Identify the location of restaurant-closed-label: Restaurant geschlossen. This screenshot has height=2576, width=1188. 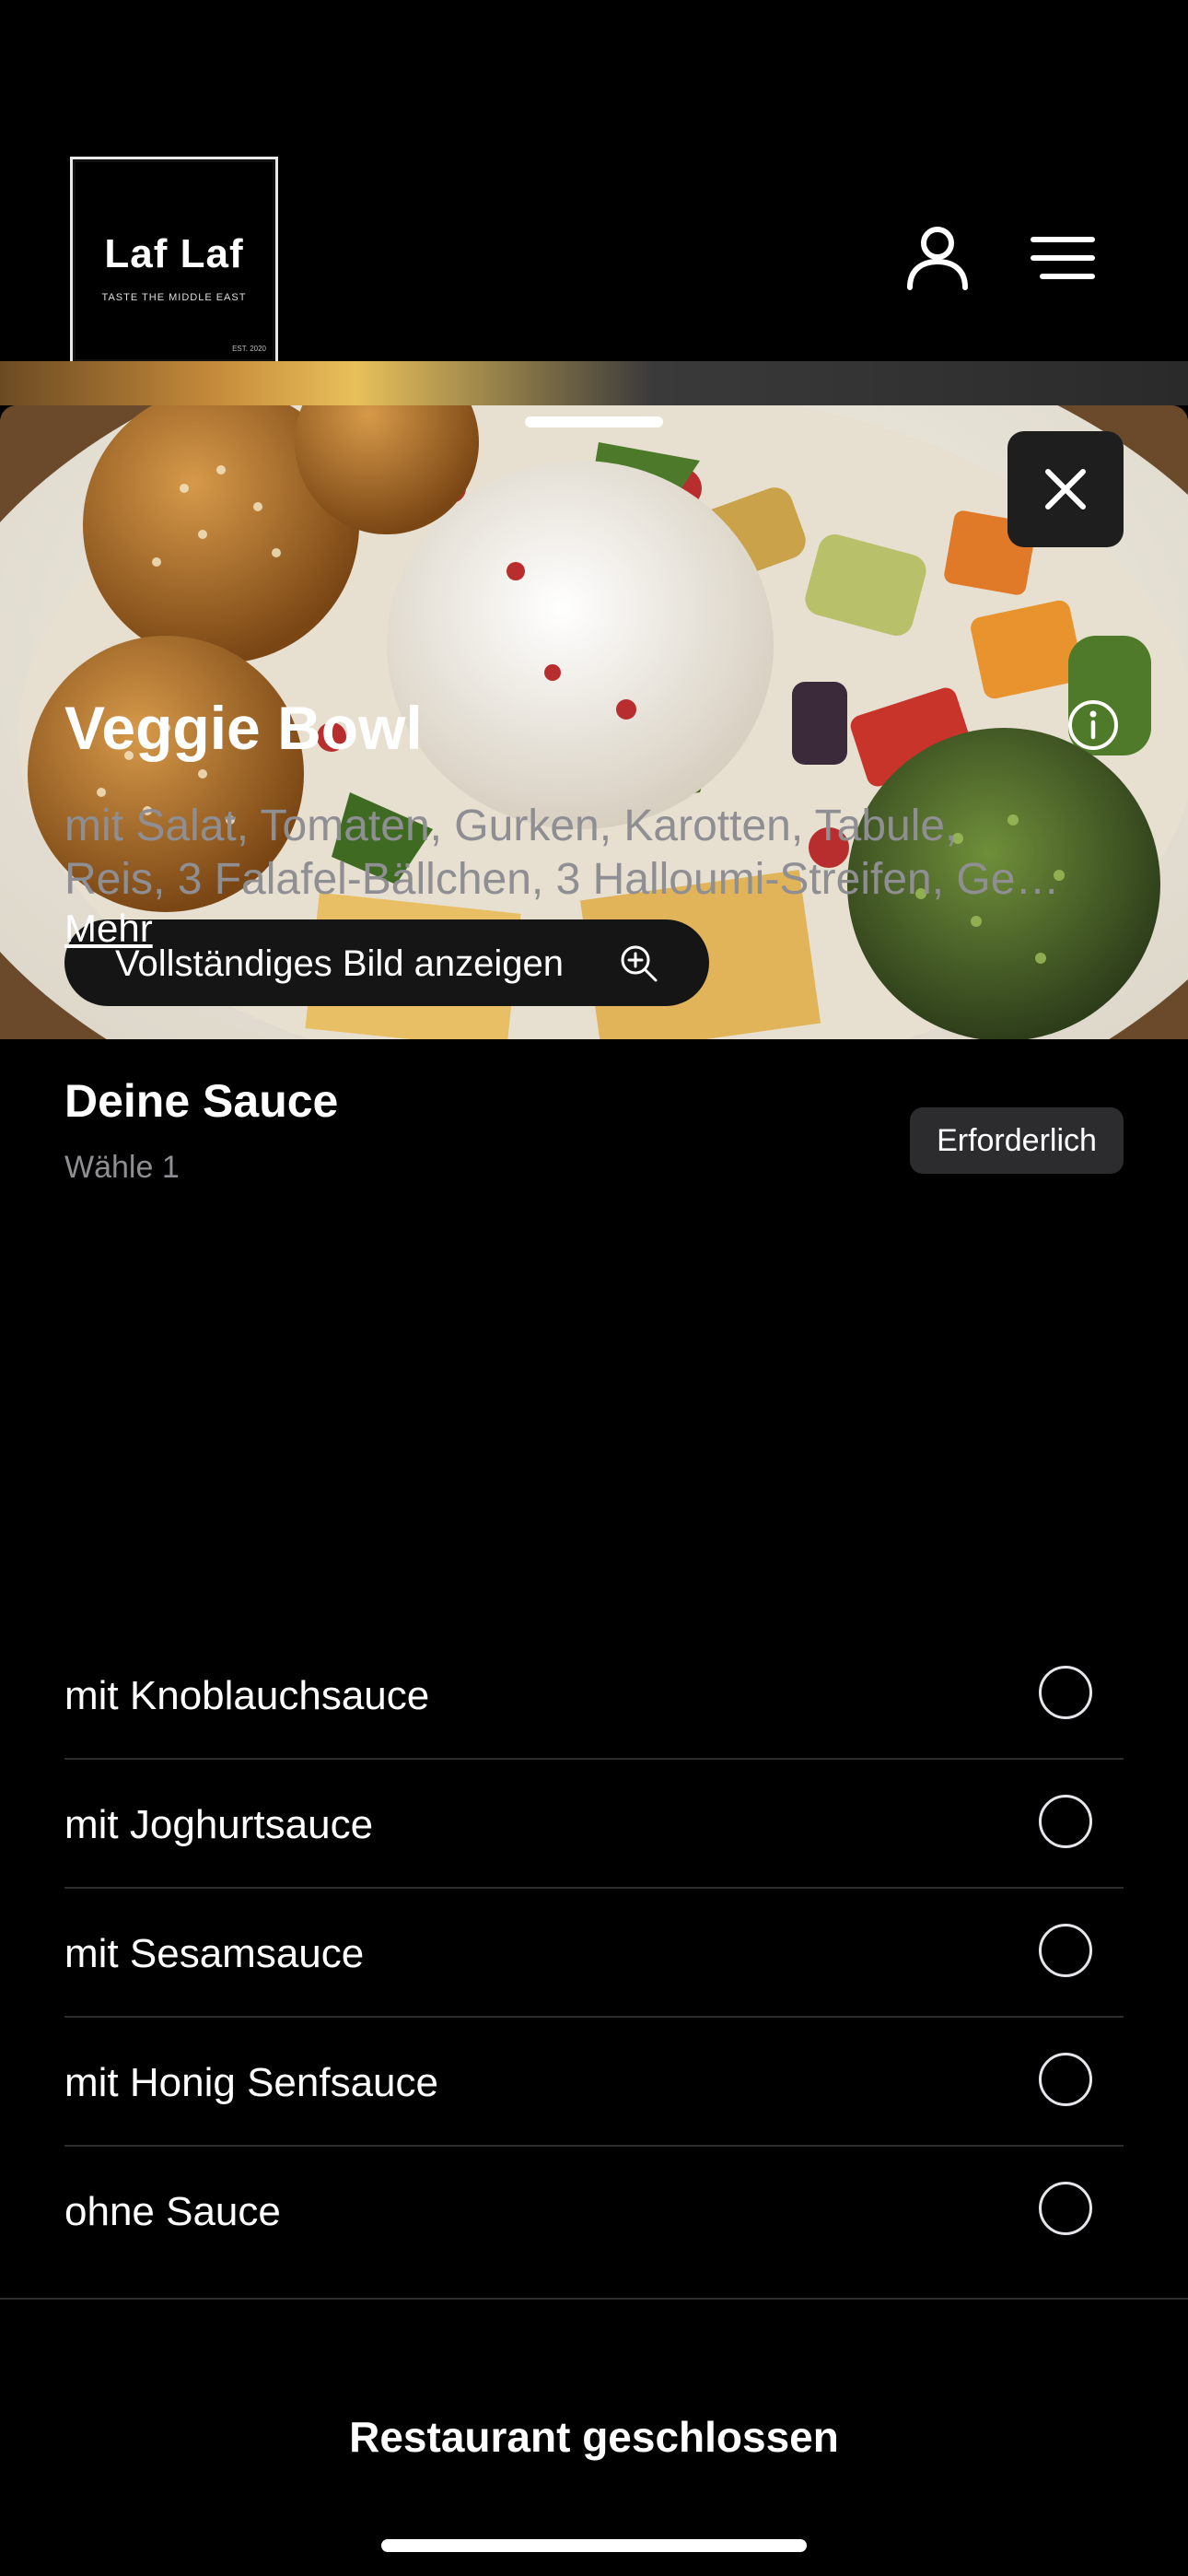
(594, 2437).